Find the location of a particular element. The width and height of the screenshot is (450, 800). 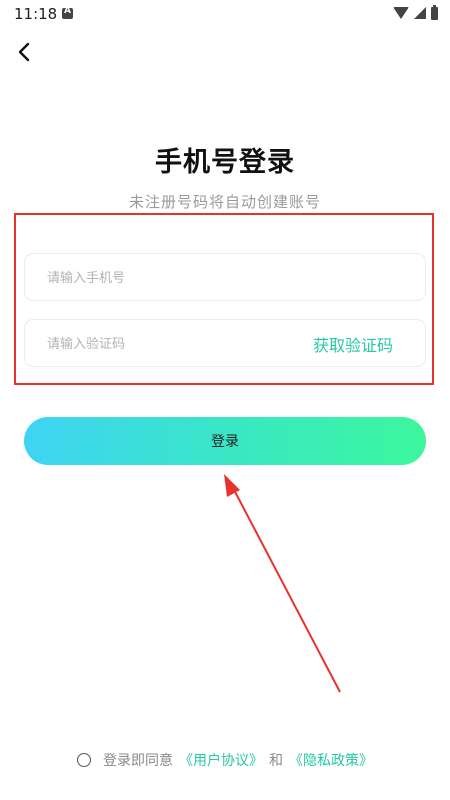

page-title: 手机号登录 is located at coordinates (225, 162).